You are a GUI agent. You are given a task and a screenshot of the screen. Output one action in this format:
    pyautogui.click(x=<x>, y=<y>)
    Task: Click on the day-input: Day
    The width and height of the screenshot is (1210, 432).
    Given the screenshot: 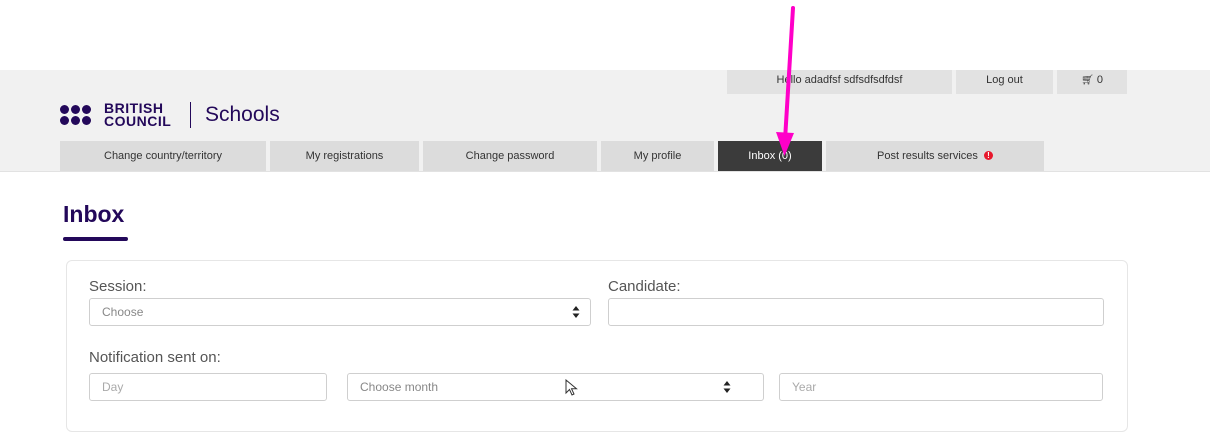 What is the action you would take?
    pyautogui.click(x=208, y=387)
    